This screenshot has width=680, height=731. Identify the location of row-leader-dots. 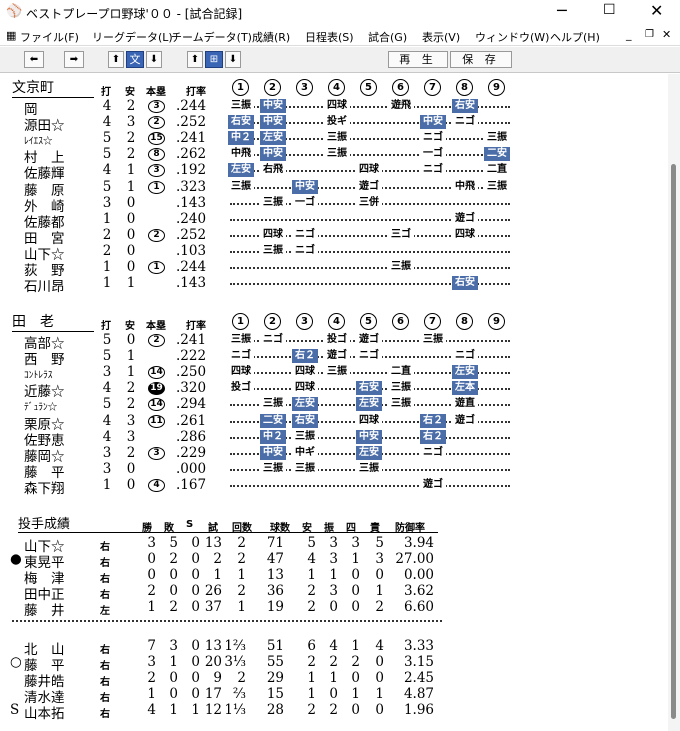
(370, 485).